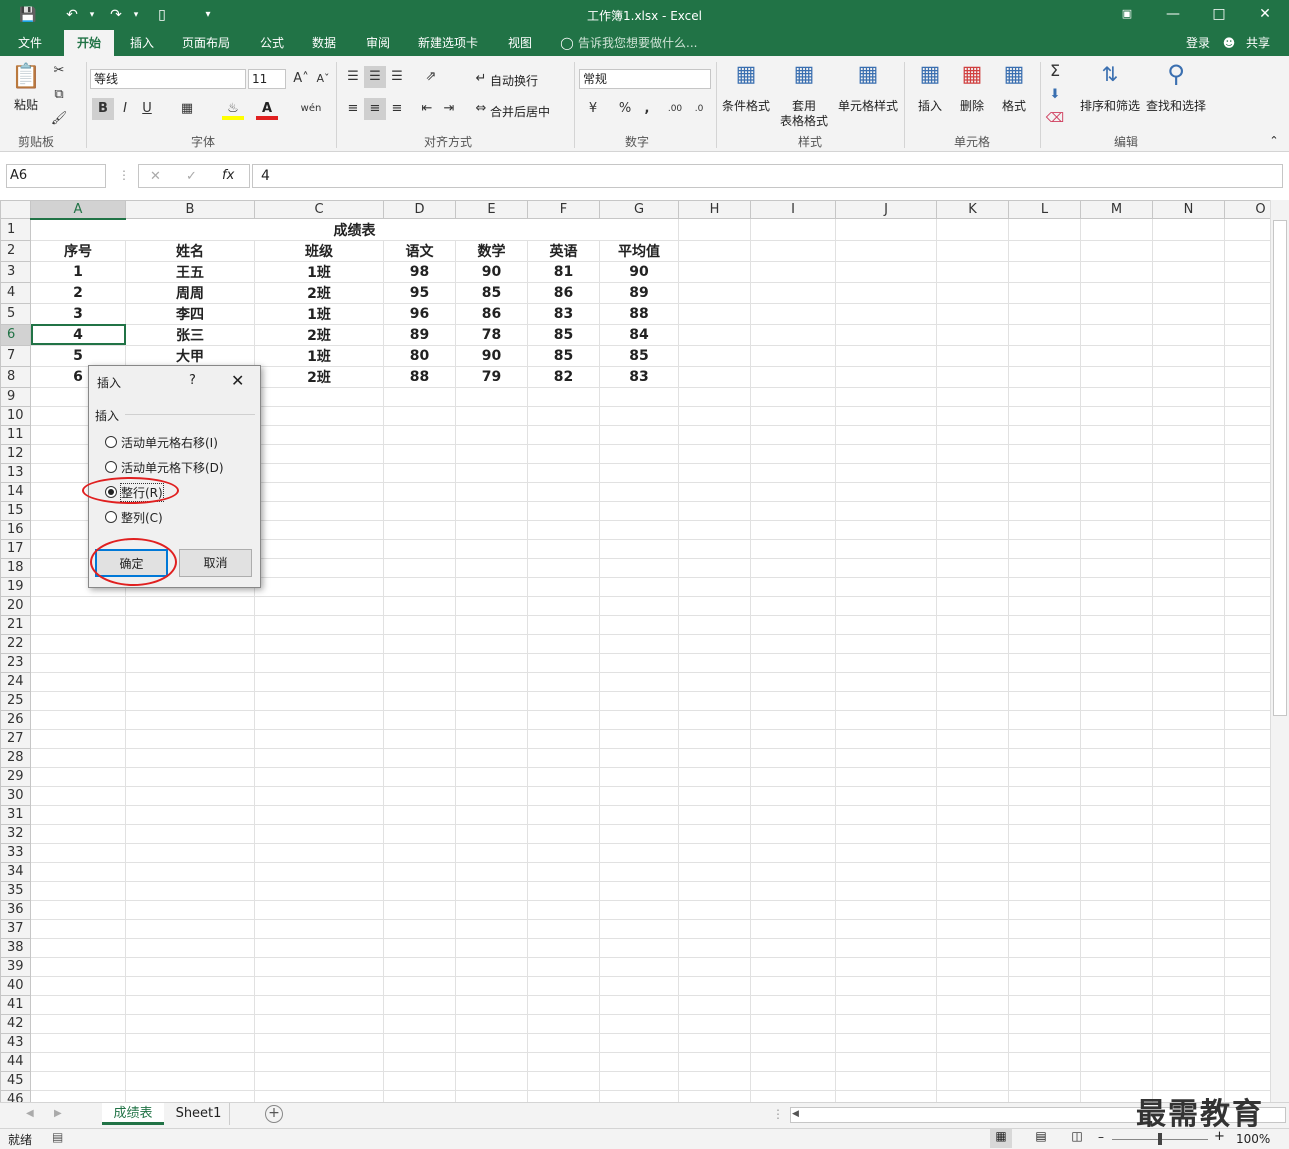 The width and height of the screenshot is (1289, 1149). I want to click on data-cell: 90, so click(491, 355).